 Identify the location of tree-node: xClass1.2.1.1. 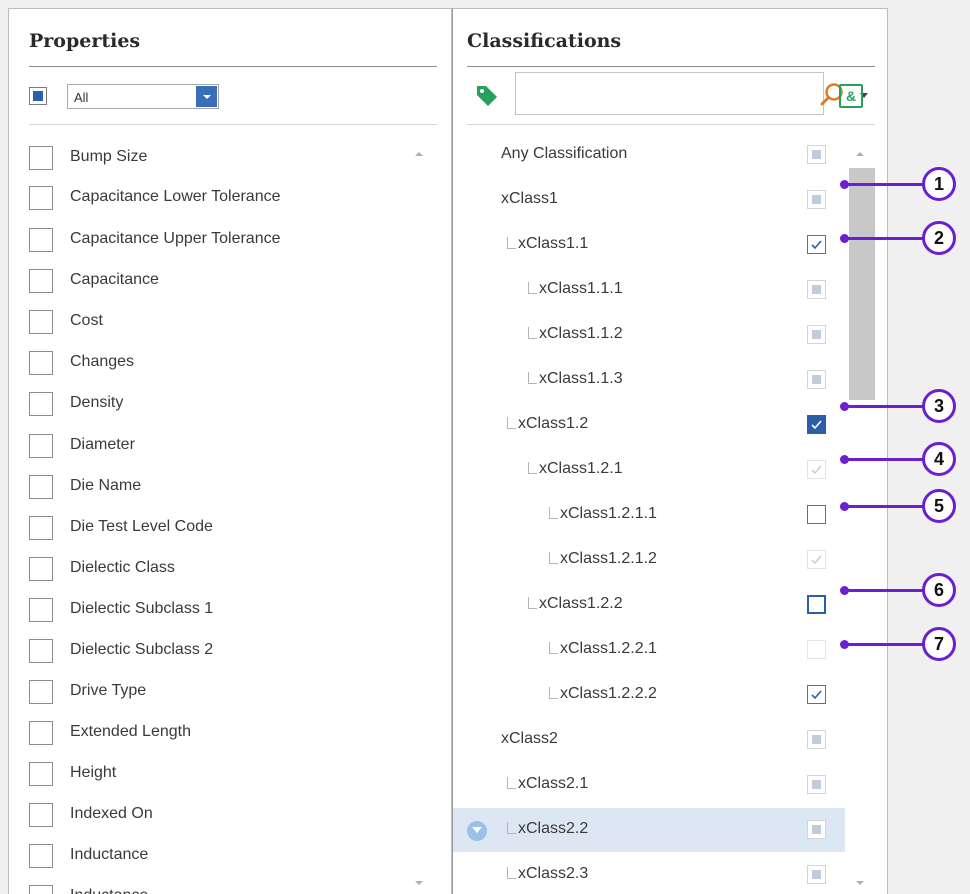
(649, 515).